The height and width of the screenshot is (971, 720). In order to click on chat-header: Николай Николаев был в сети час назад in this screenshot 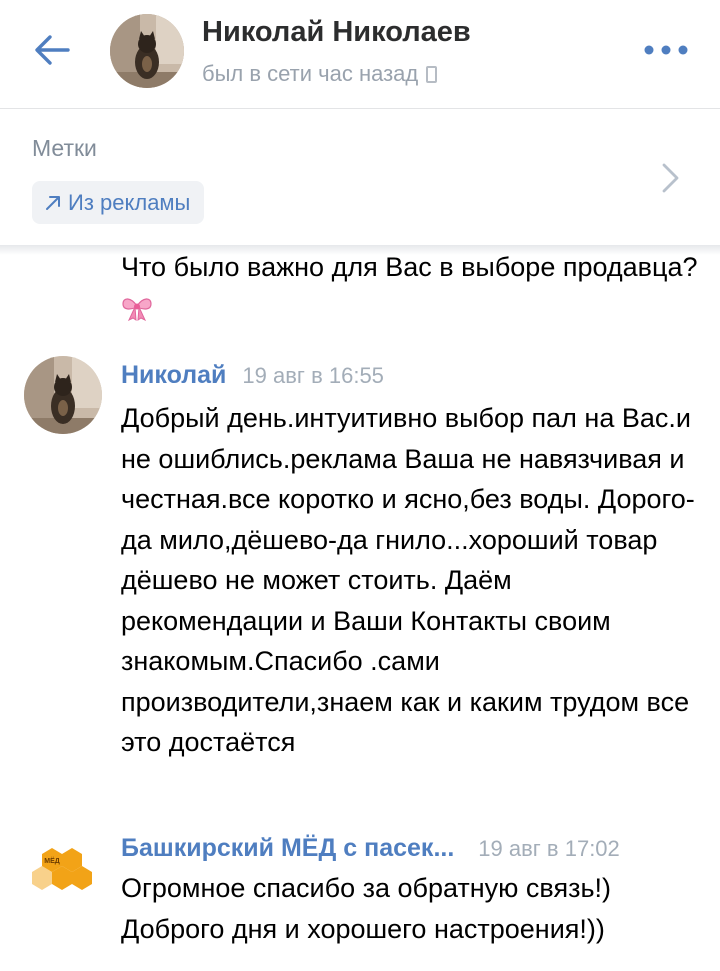, I will do `click(360, 54)`.